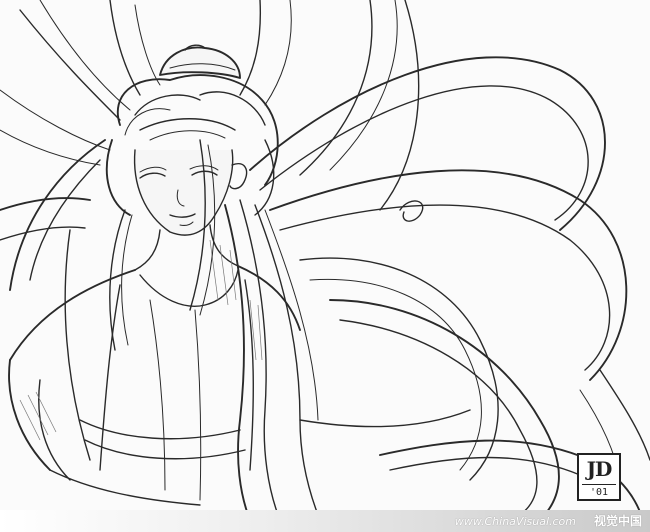  I want to click on watermark-url: www.ChinaVisual.com, so click(515, 521).